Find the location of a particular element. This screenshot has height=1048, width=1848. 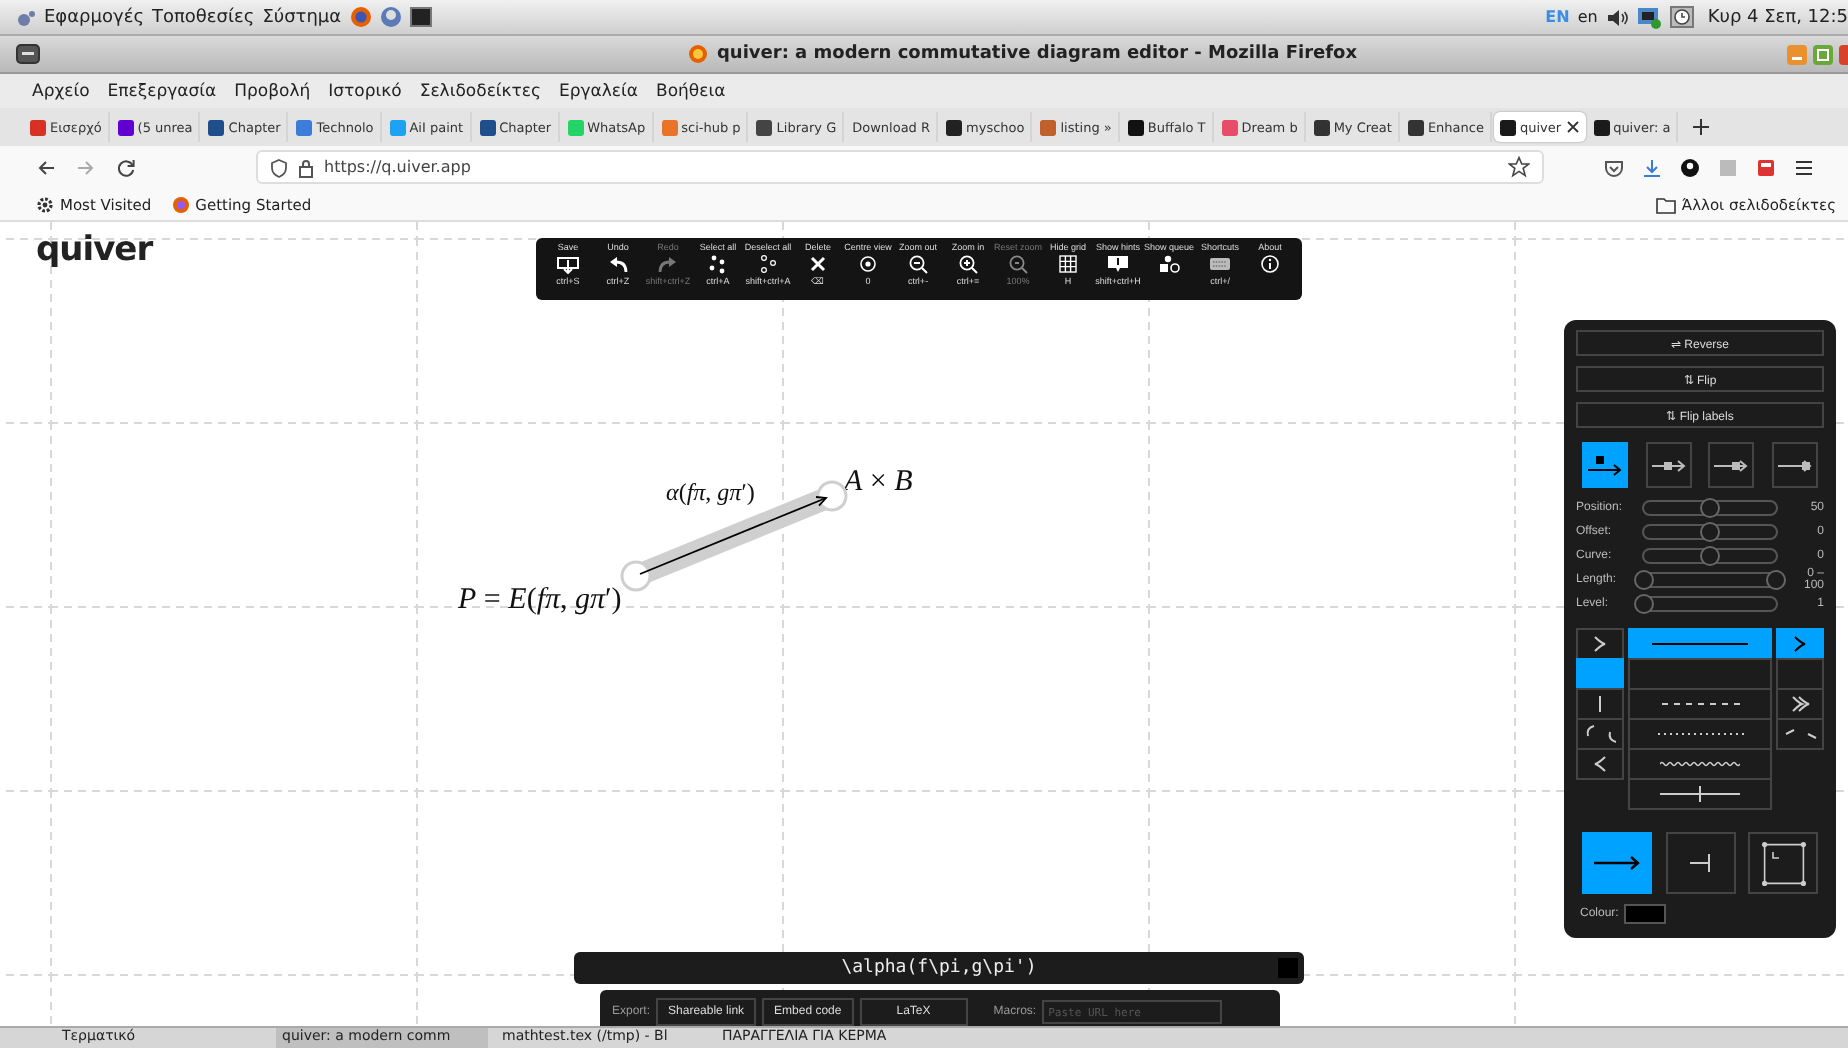

shapes-icon is located at coordinates (1169, 264).